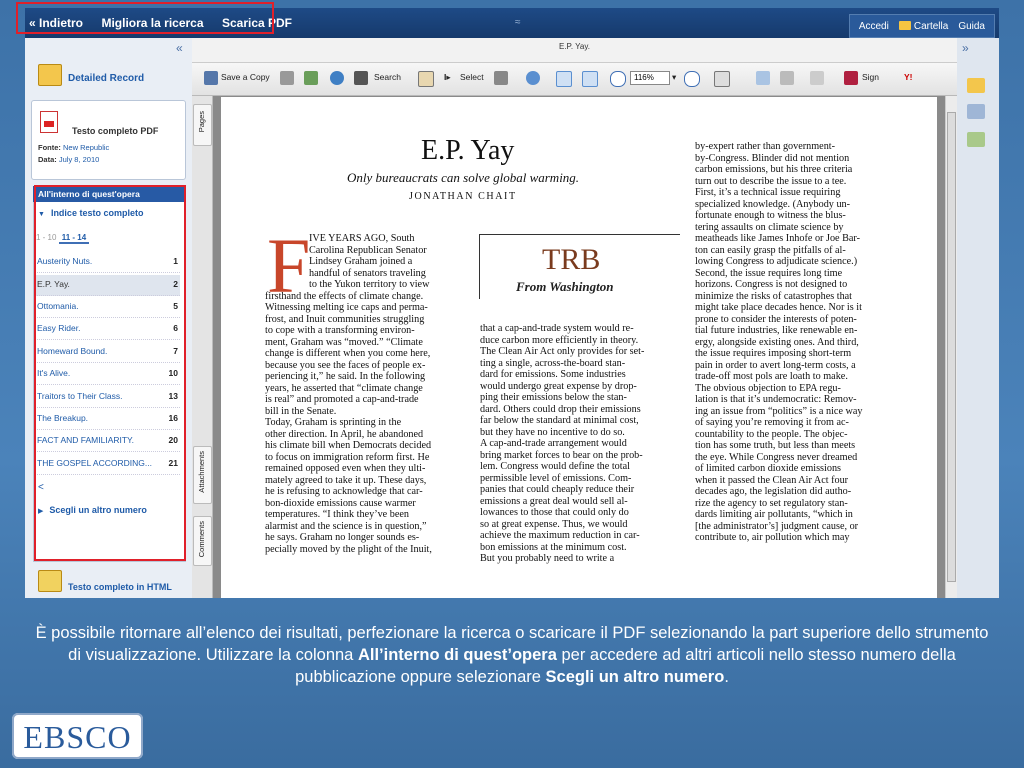 Image resolution: width=1024 pixels, height=768 pixels. Describe the element at coordinates (908, 77) in the screenshot. I see `yahoo-icon: Y!` at that location.